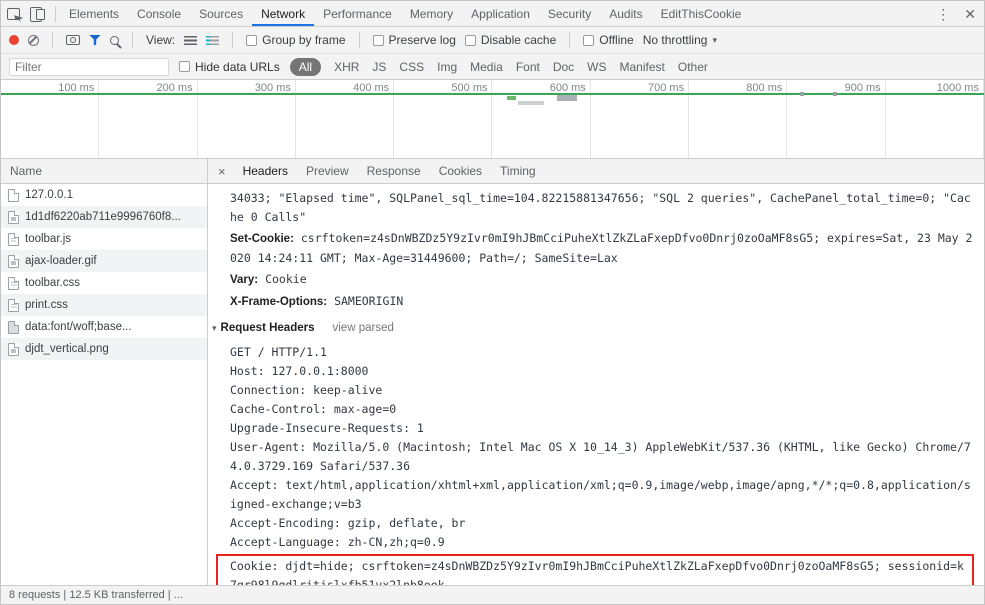 The width and height of the screenshot is (985, 605). I want to click on header-value: SAMEORIGIN, so click(369, 301).